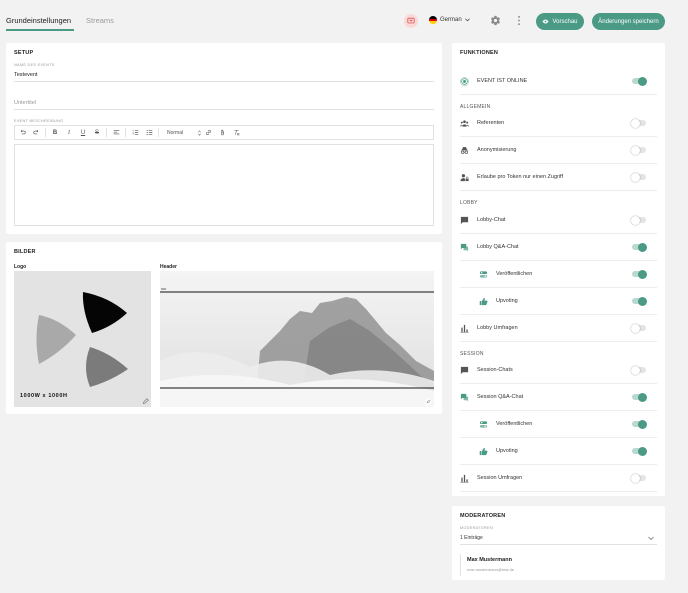 Image resolution: width=688 pixels, height=593 pixels. I want to click on event-name-input: Testevent, so click(26, 75).